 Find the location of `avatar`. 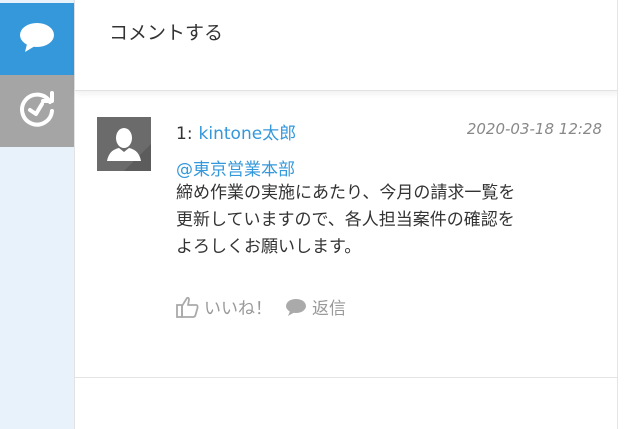

avatar is located at coordinates (124, 144).